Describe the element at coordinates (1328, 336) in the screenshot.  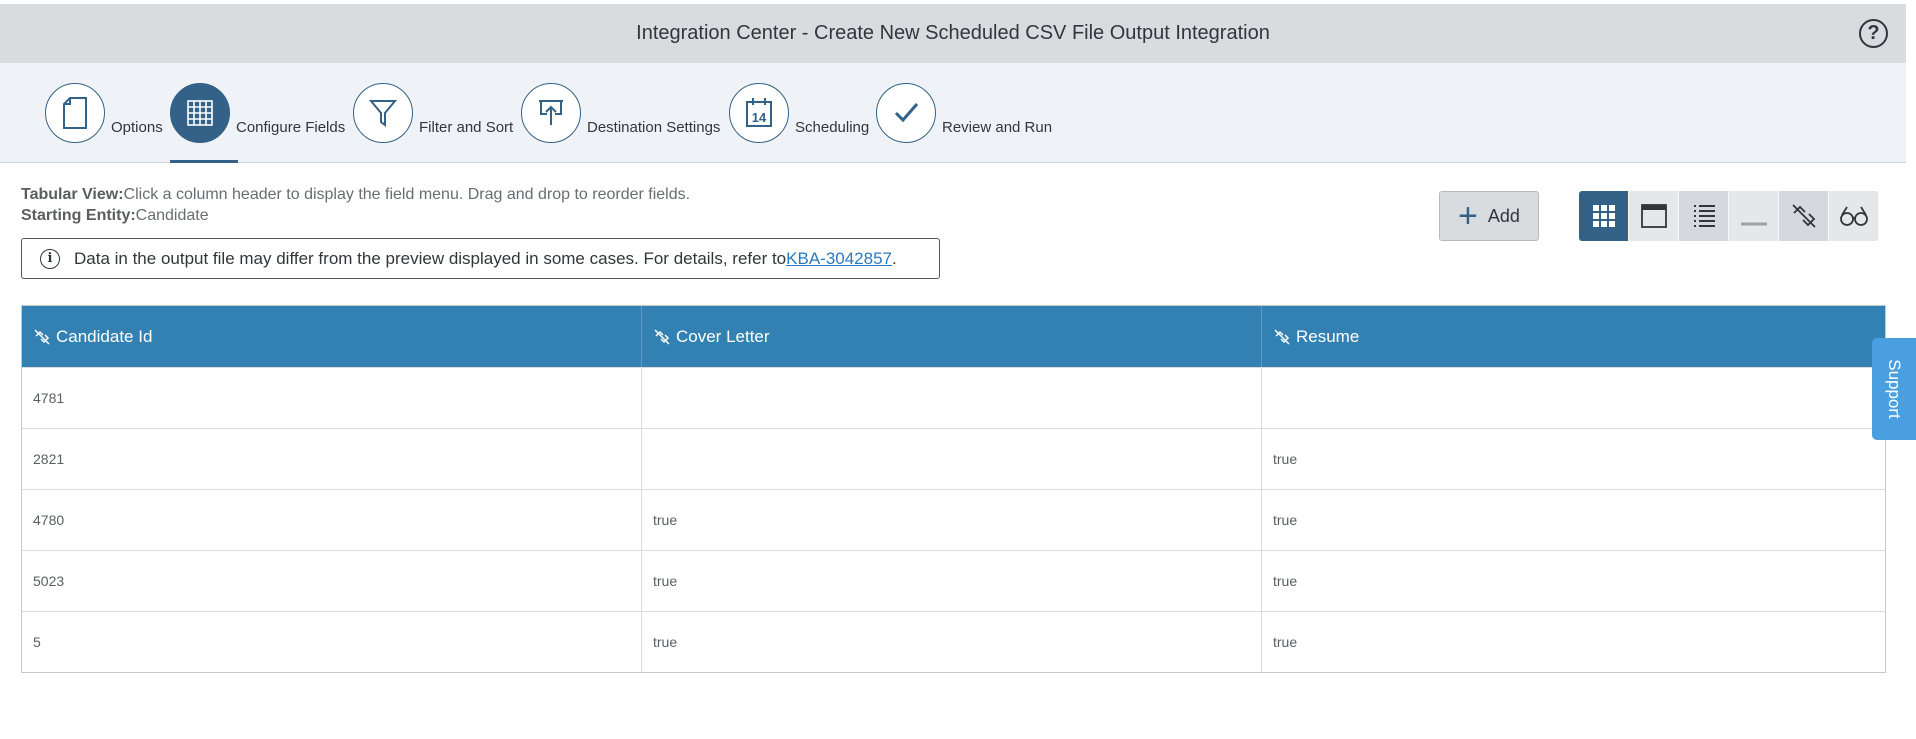
I see `column-header-label: Resume` at that location.